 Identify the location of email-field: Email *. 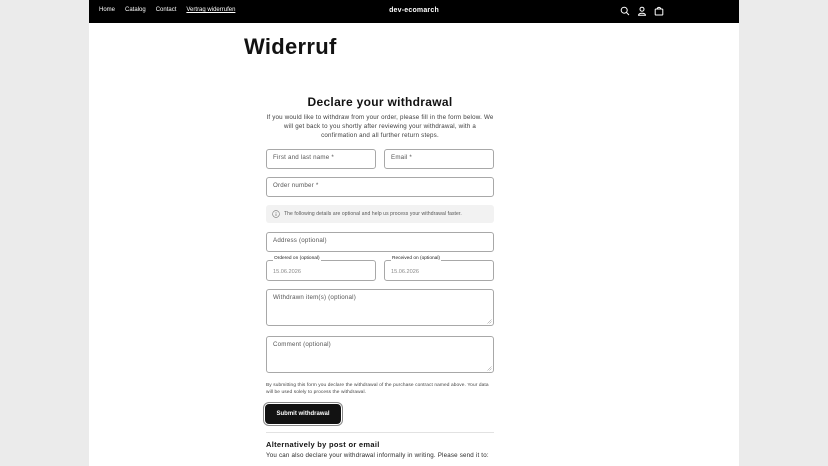
(439, 159).